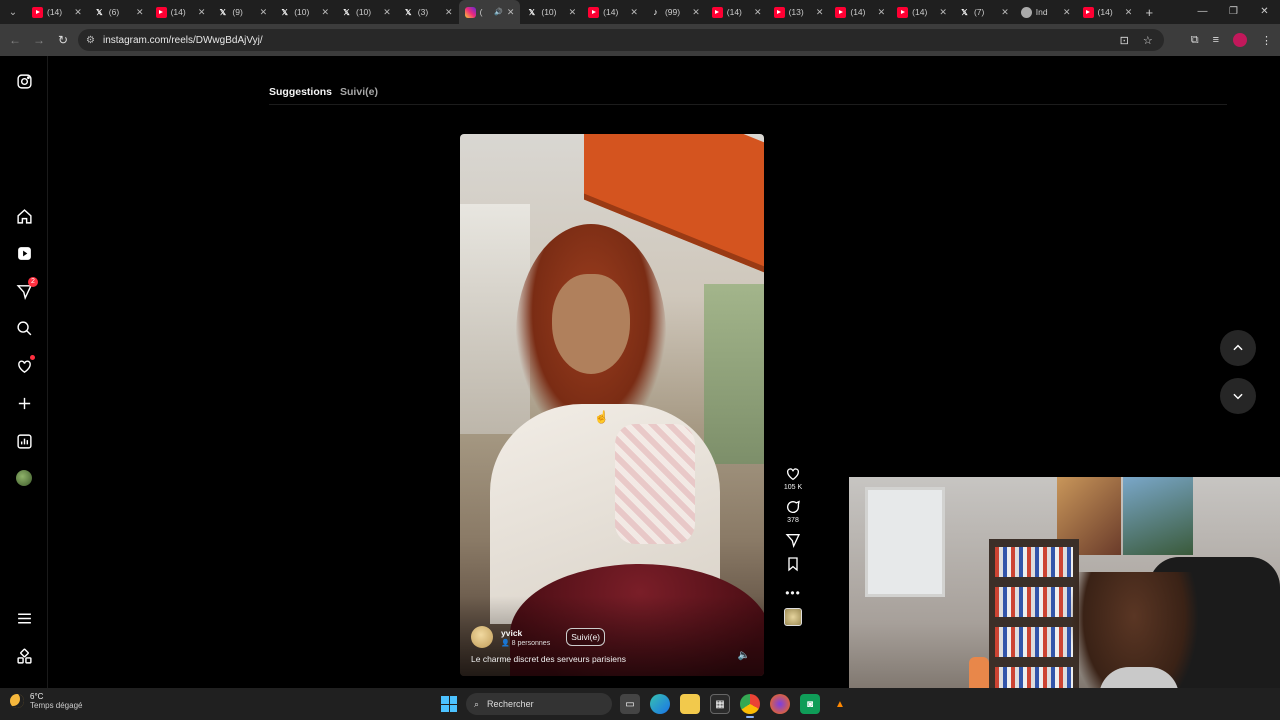 The height and width of the screenshot is (720, 1280). Describe the element at coordinates (242, 12) in the screenshot. I see `browser-tab: 𝕏 (9) ✕` at that location.